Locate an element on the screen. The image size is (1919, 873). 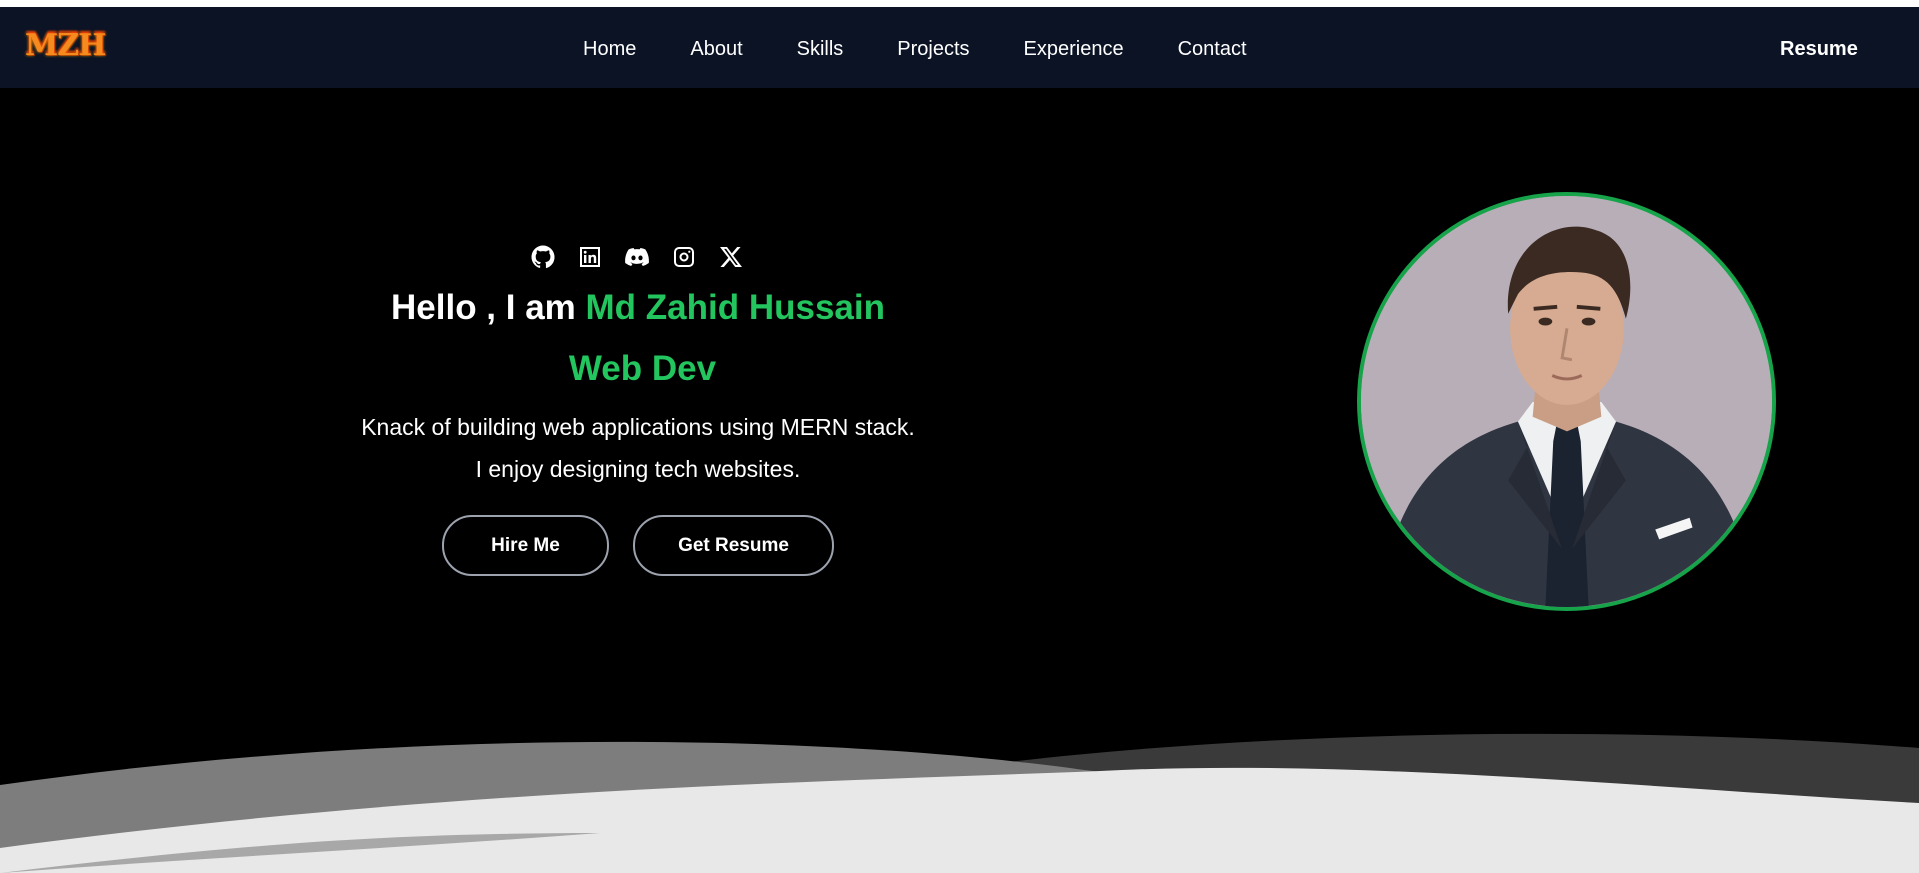
nav-link-contact: Contact is located at coordinates (1212, 49).